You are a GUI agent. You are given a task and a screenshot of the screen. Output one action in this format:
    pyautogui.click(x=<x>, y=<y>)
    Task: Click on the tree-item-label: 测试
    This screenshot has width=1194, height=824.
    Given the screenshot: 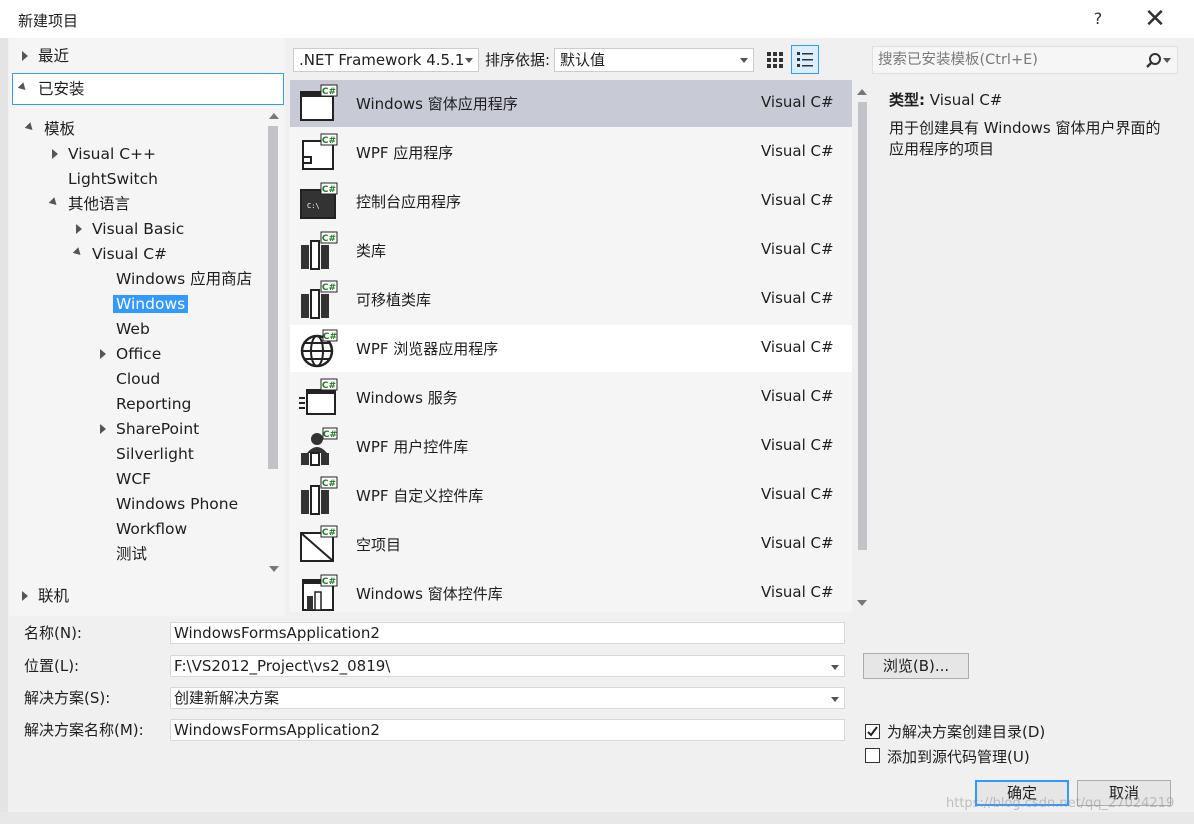 What is the action you would take?
    pyautogui.click(x=132, y=554)
    